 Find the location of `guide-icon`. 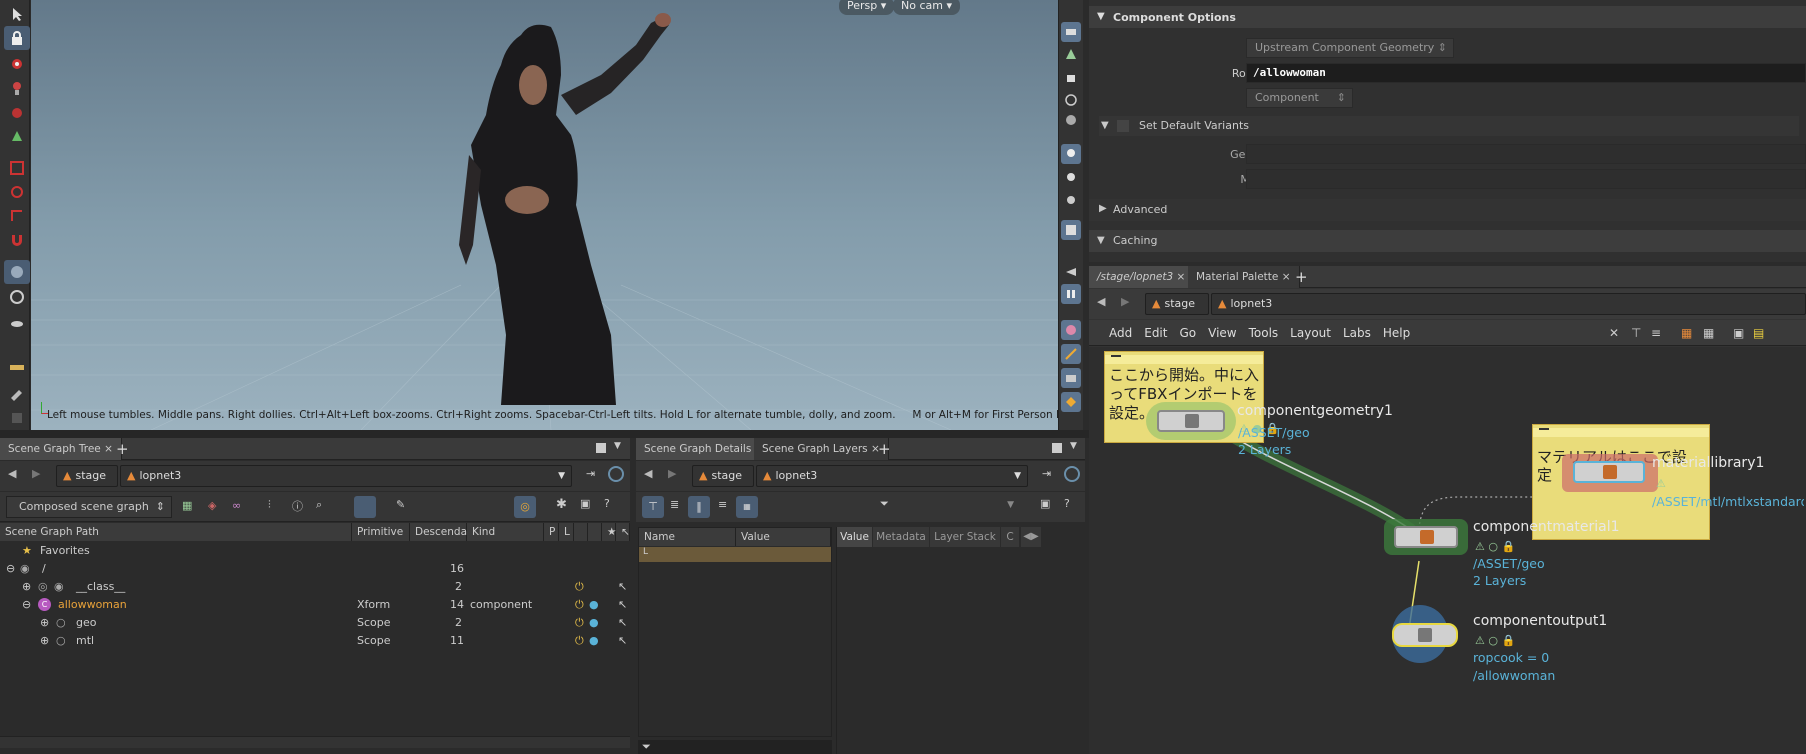

guide-icon is located at coordinates (1071, 354).